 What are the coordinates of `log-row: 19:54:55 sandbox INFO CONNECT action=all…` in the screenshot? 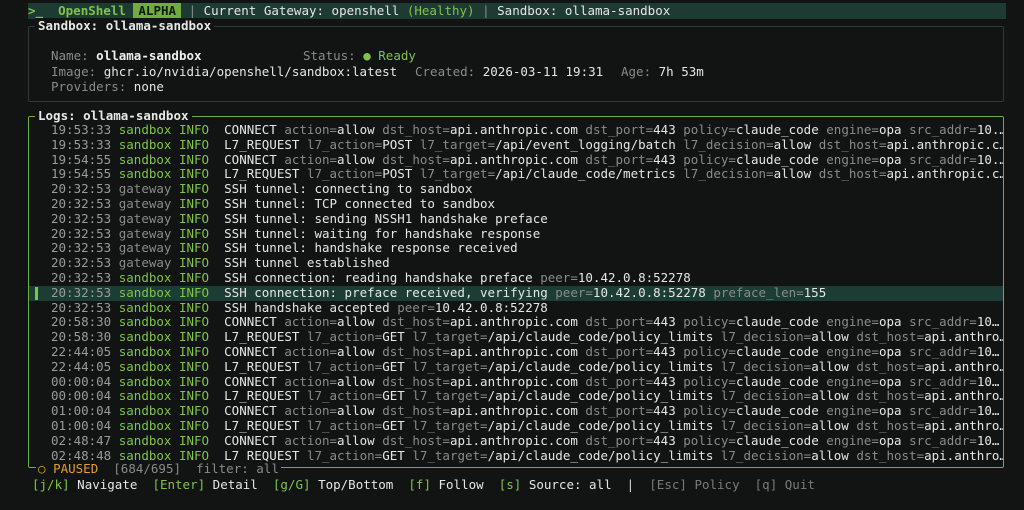 It's located at (516, 160).